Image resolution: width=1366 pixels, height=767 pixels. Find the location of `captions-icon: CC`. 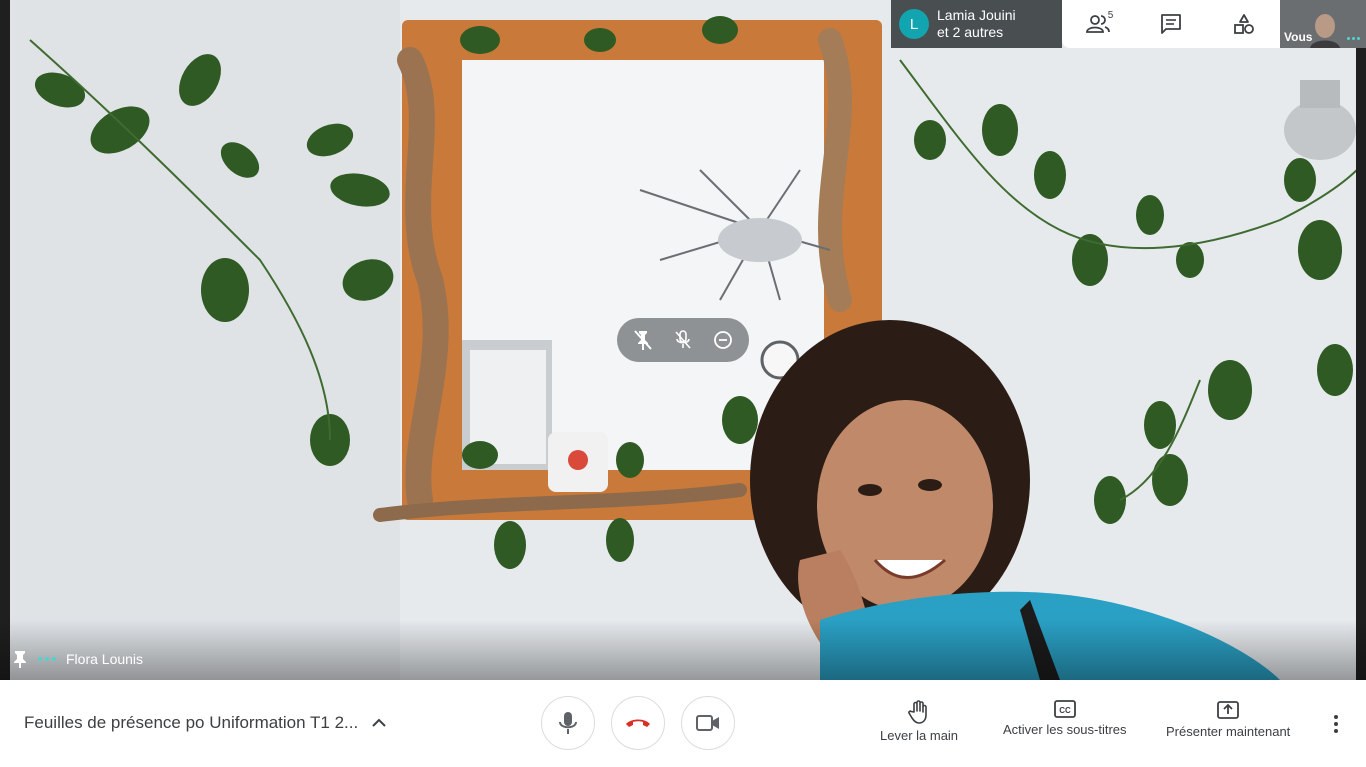

captions-icon: CC is located at coordinates (1064, 709).